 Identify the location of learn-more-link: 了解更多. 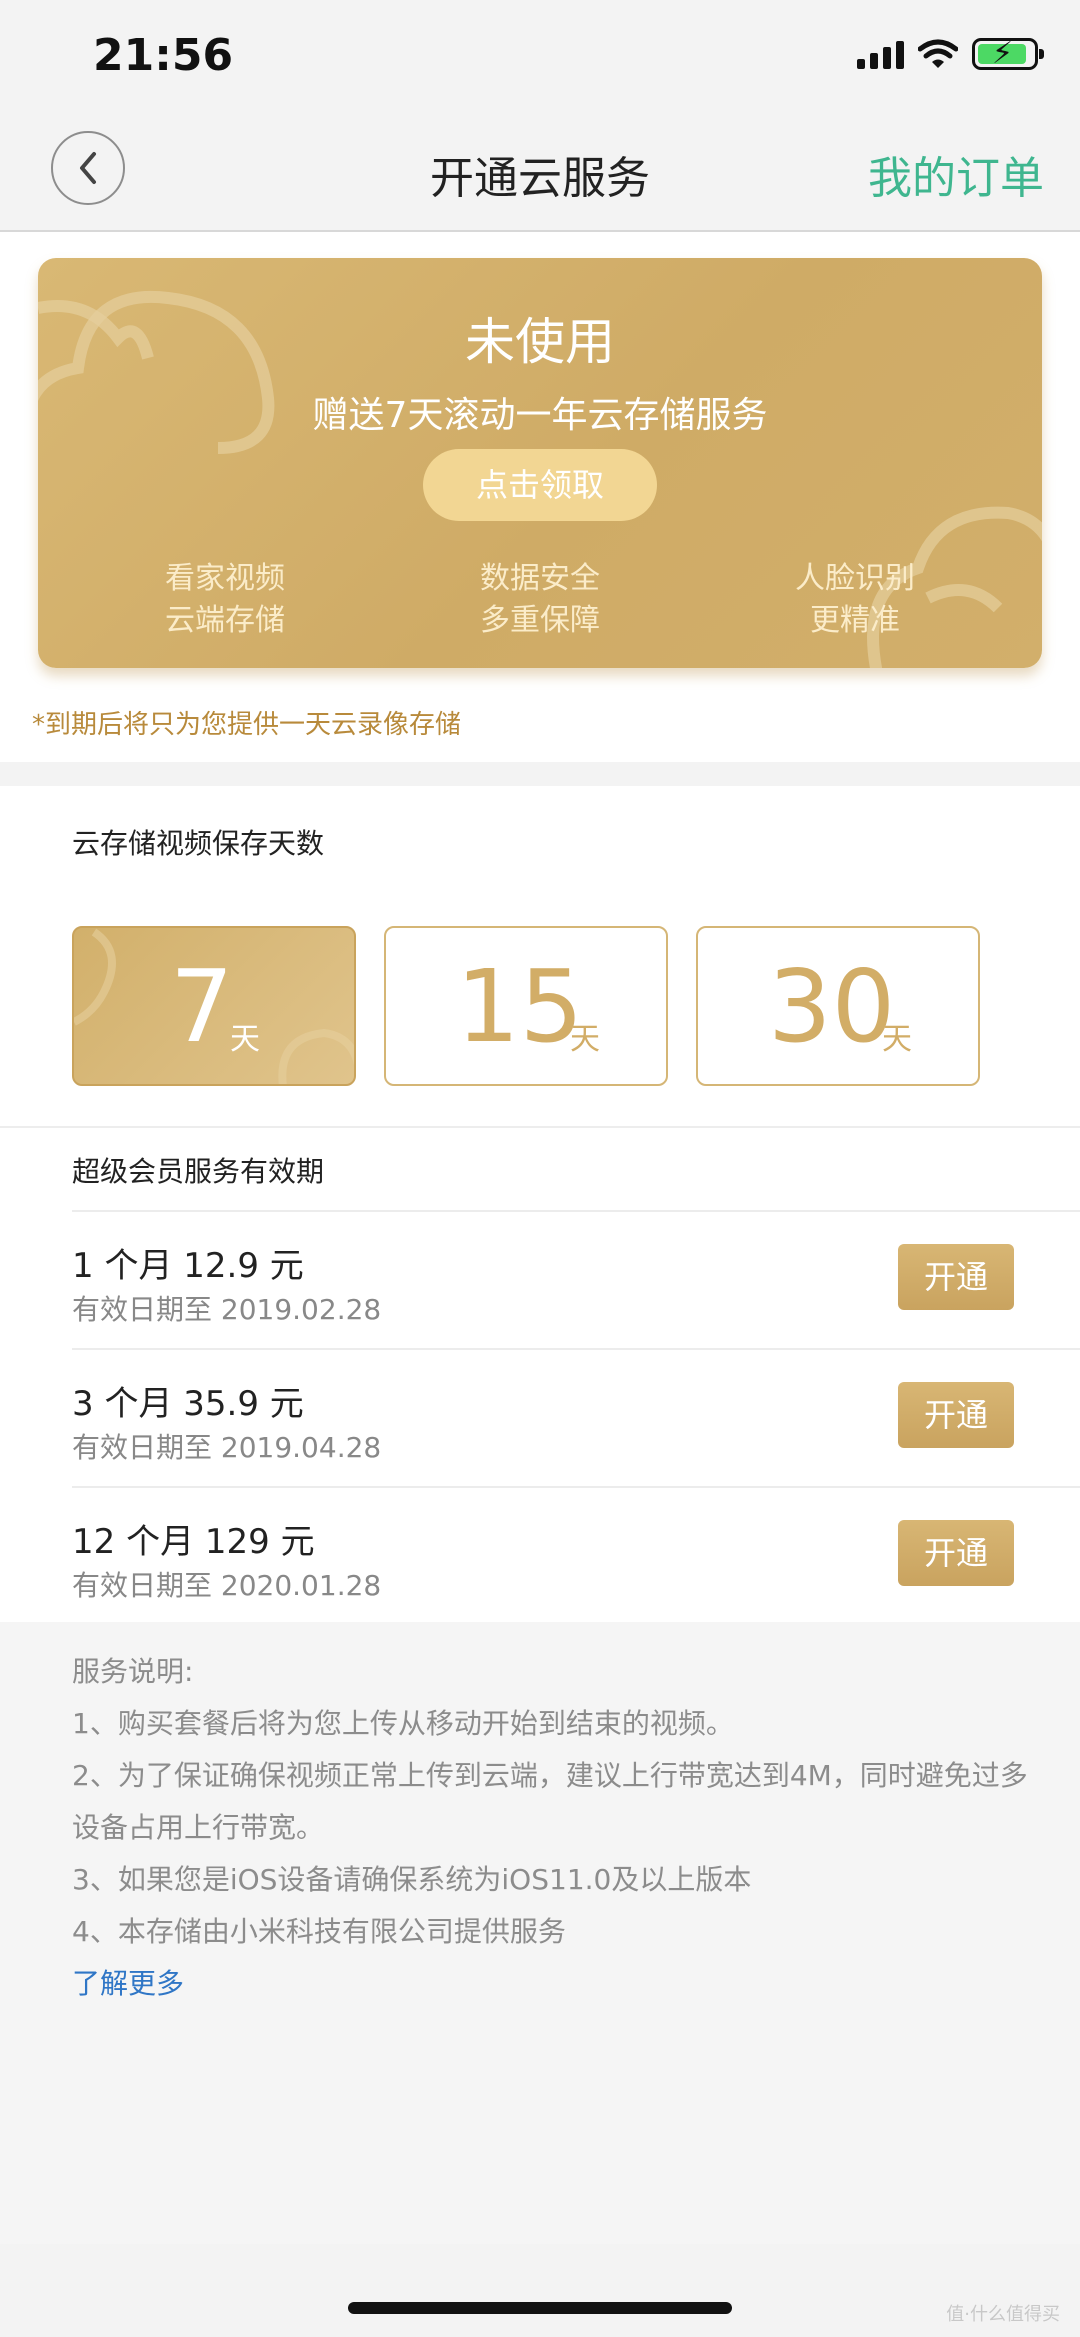
(556, 1984).